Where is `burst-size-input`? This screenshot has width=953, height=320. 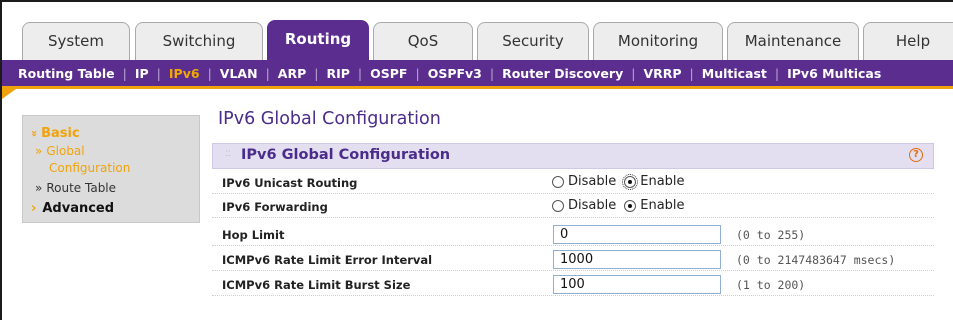 burst-size-input is located at coordinates (637, 284).